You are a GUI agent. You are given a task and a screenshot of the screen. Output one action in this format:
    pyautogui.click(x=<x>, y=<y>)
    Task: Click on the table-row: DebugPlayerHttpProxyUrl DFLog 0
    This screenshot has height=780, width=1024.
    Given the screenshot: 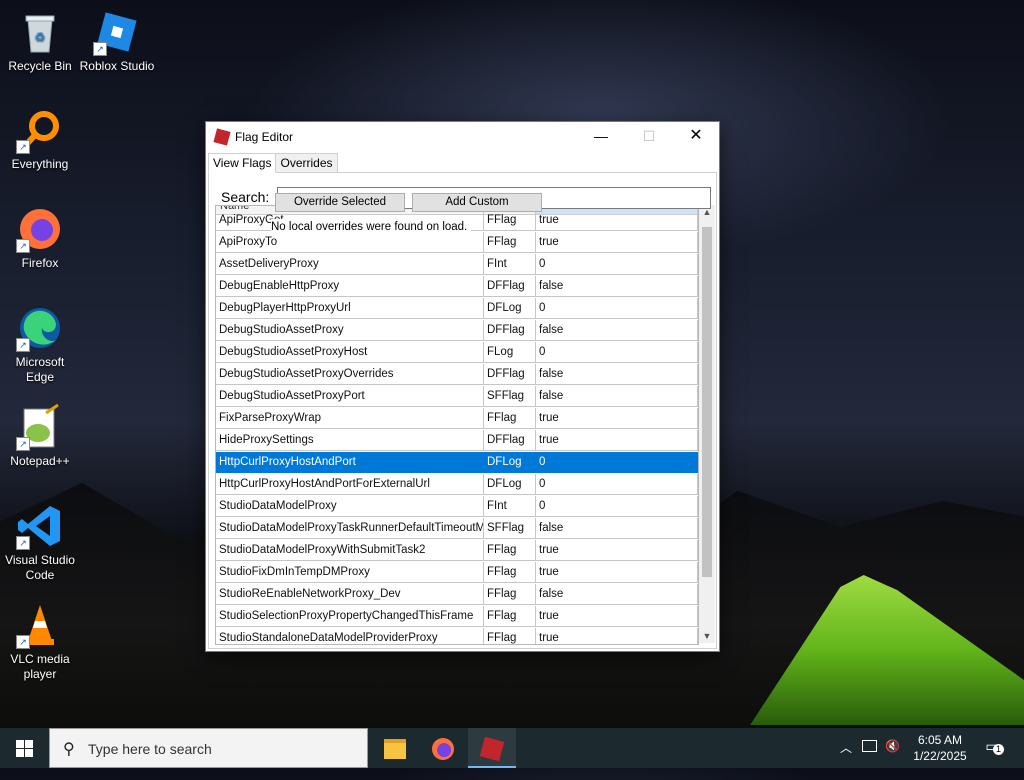 What is the action you would take?
    pyautogui.click(x=457, y=309)
    